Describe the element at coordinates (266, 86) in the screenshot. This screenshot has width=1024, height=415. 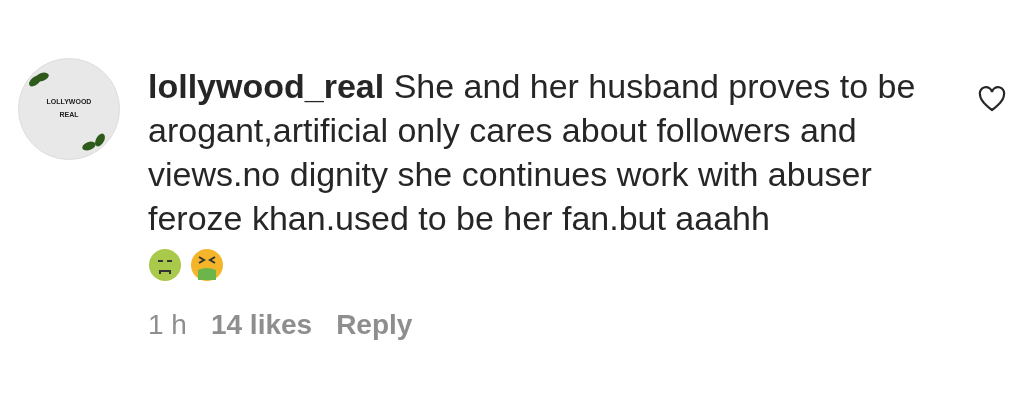
I see `username: lollywood_real` at that location.